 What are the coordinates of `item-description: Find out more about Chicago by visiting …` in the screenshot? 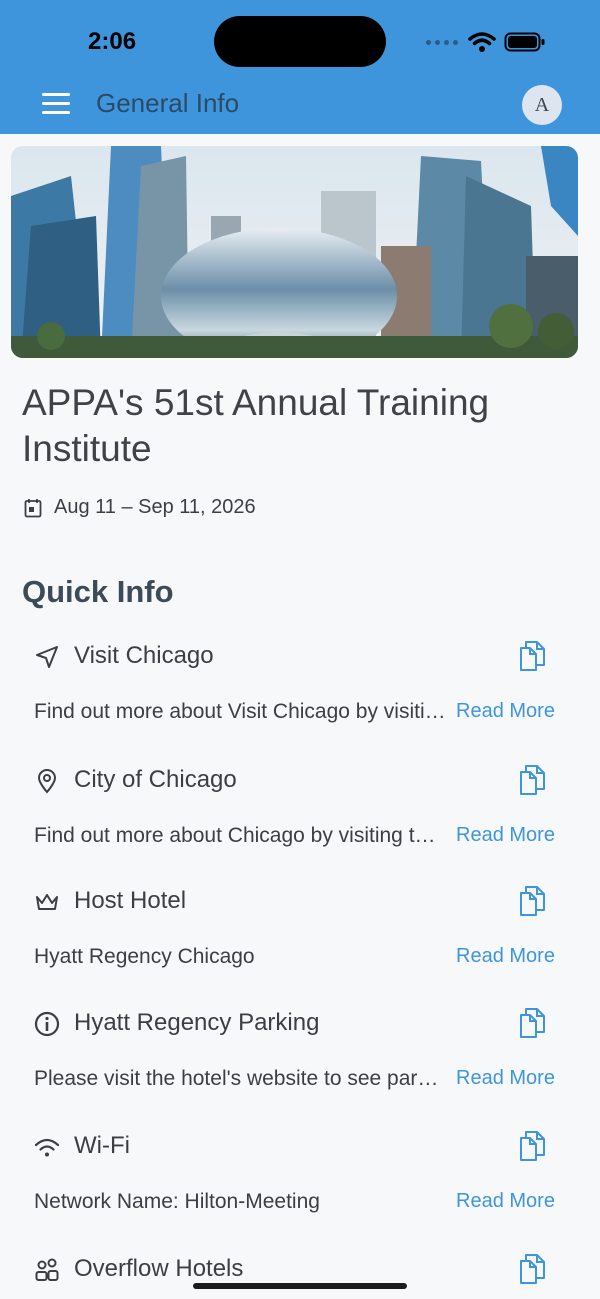 It's located at (240, 835).